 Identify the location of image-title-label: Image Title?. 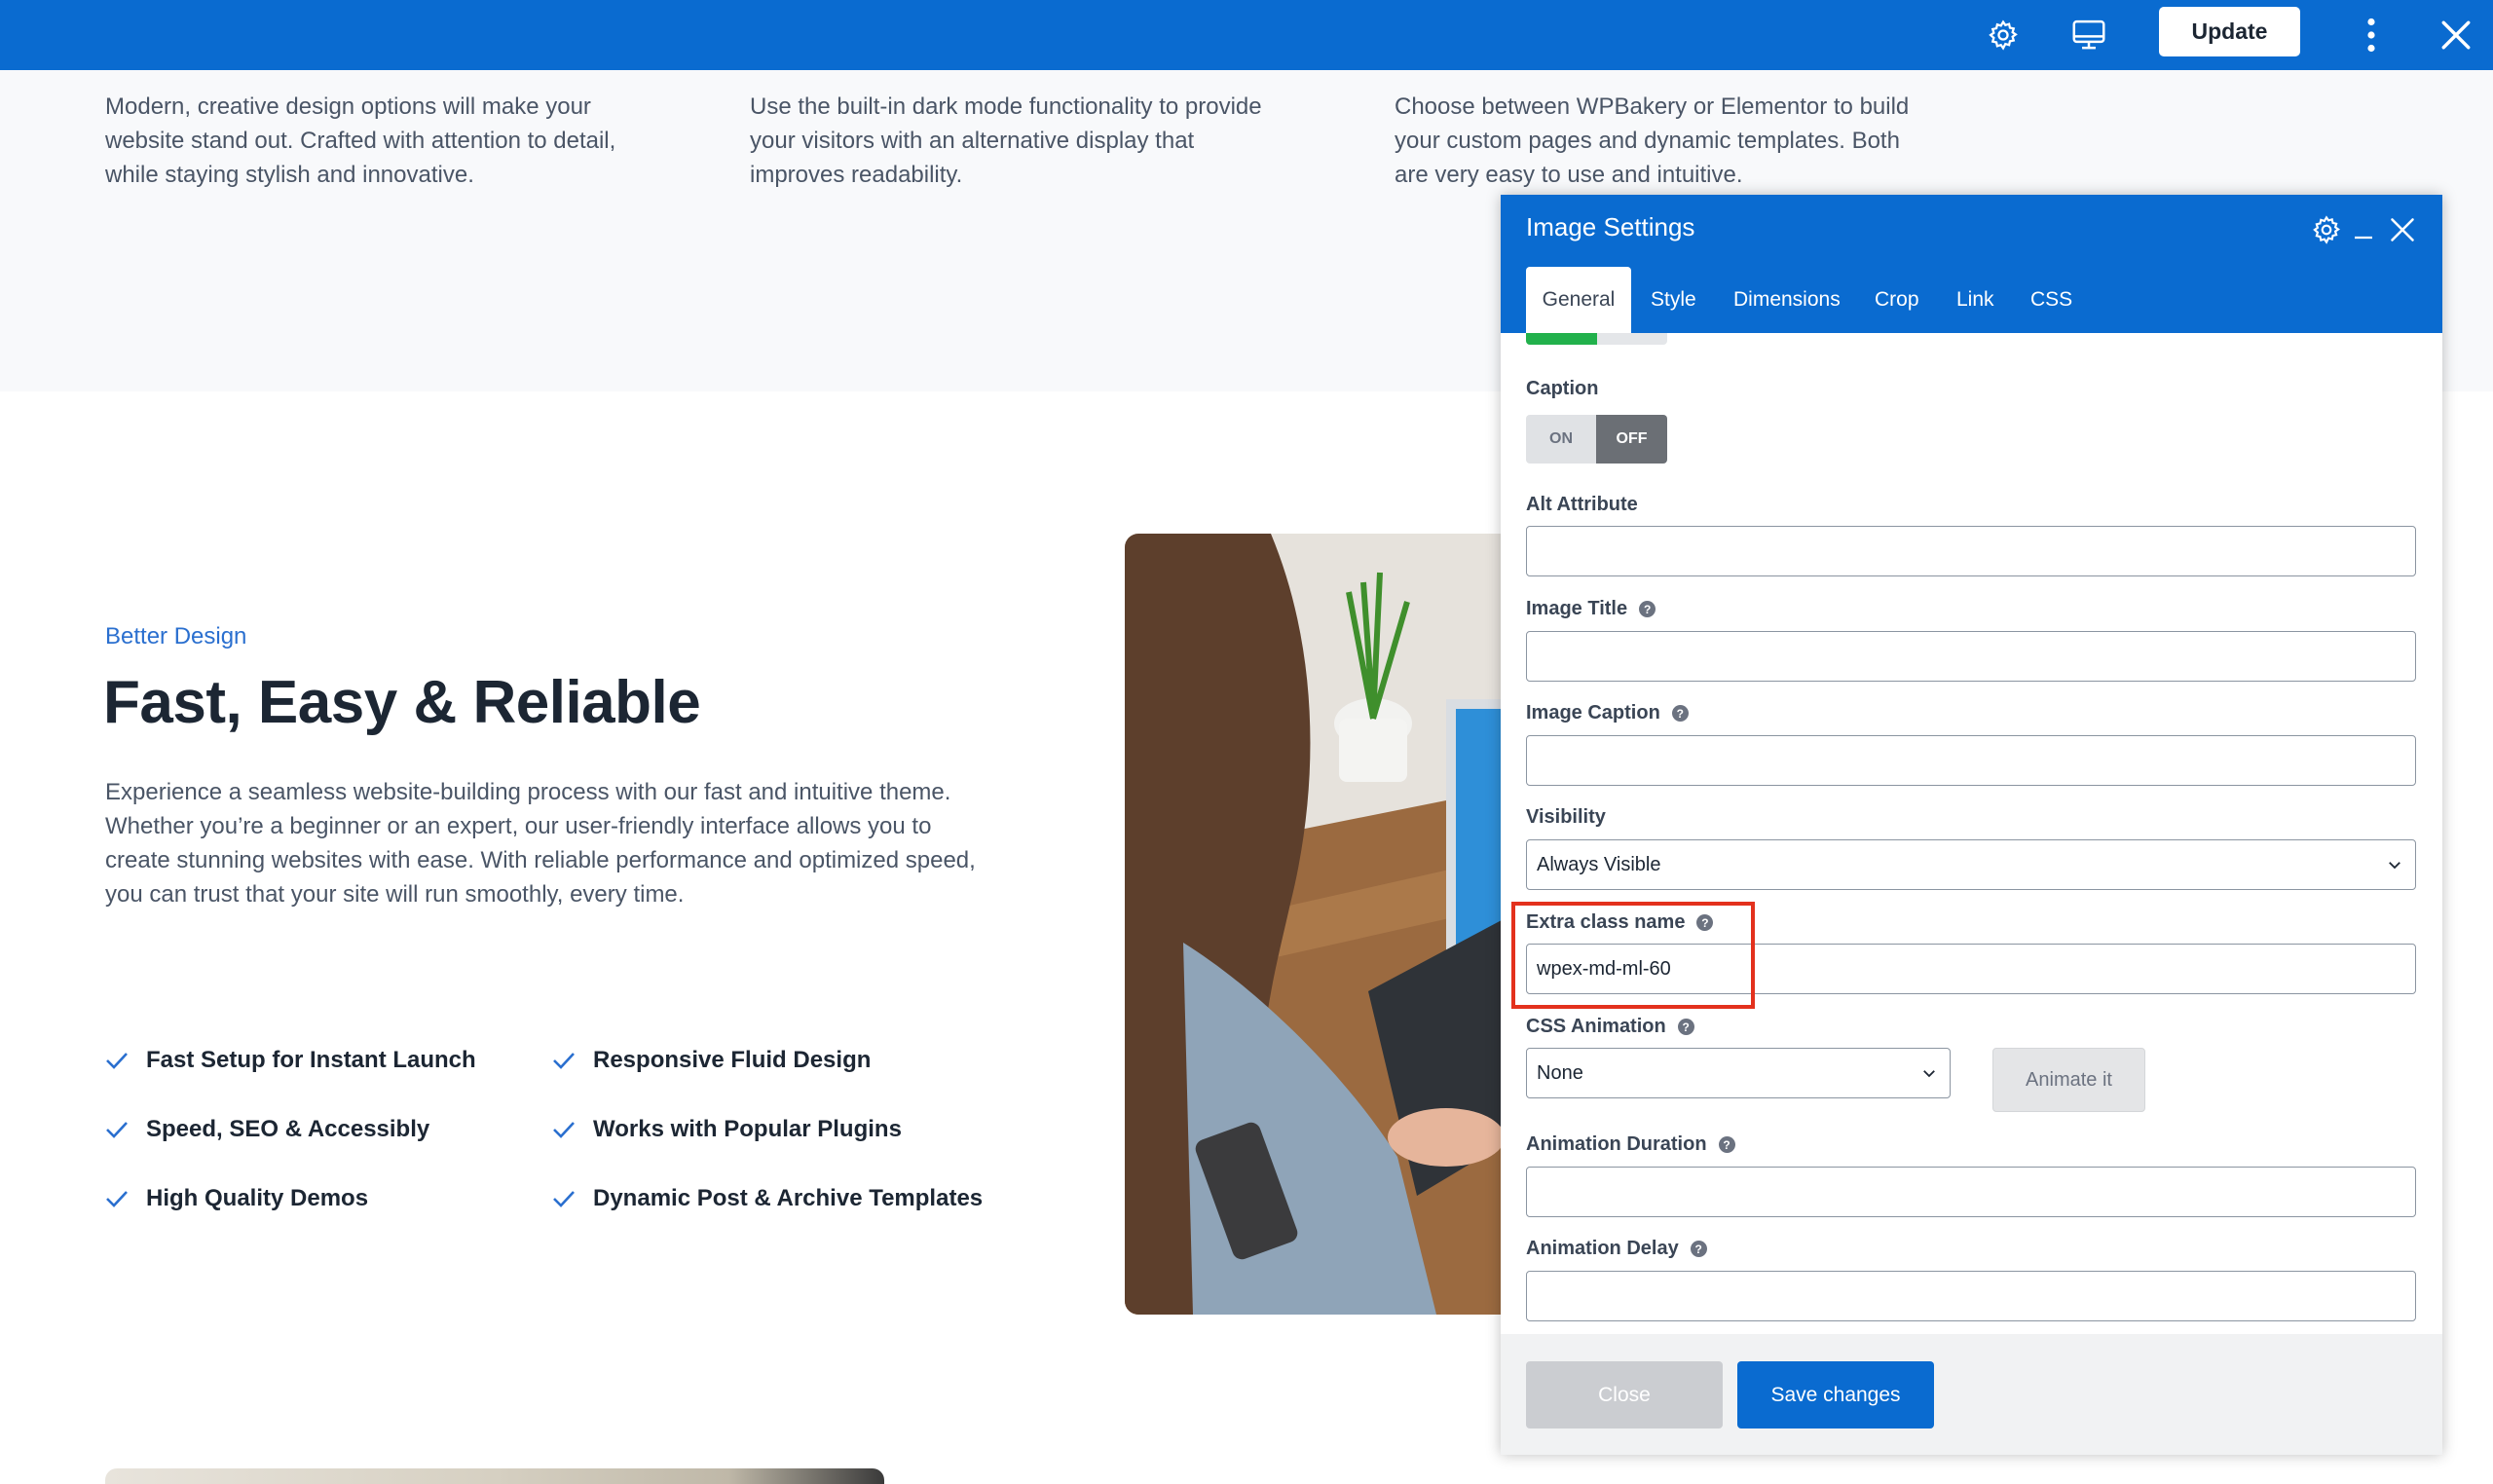
(1591, 609).